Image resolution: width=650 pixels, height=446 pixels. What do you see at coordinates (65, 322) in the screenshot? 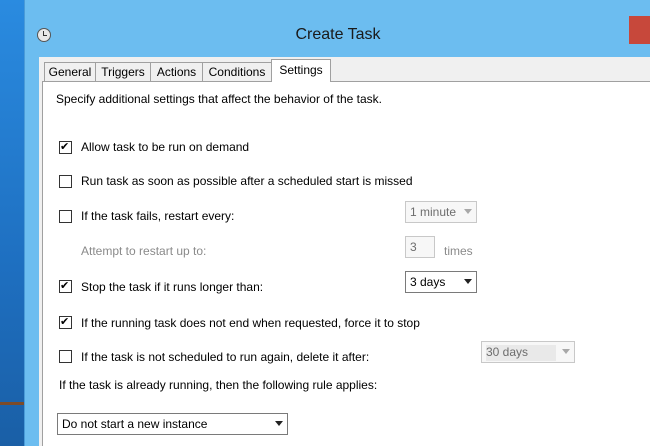
I see `force-stop-checkbox` at bounding box center [65, 322].